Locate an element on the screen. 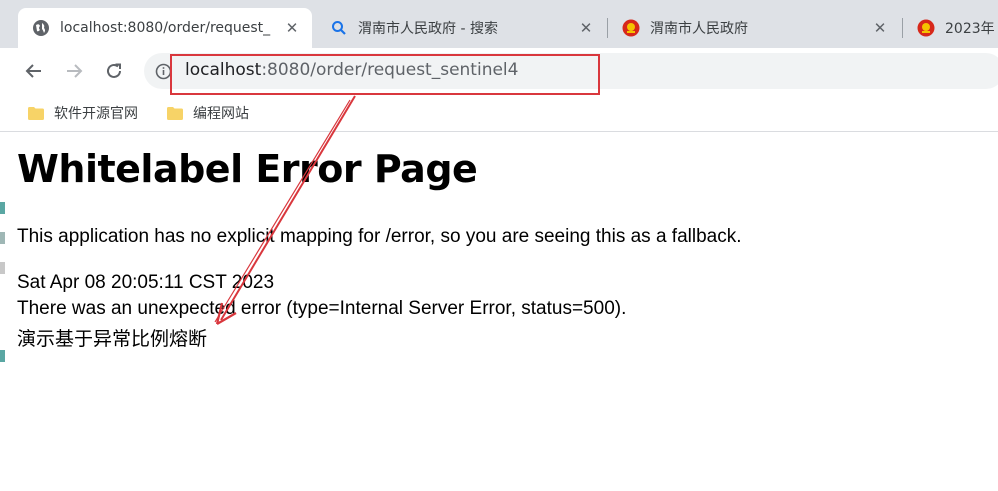 The width and height of the screenshot is (998, 491). bookmarks-bar: 软件开源官网 编程网站 is located at coordinates (499, 113).